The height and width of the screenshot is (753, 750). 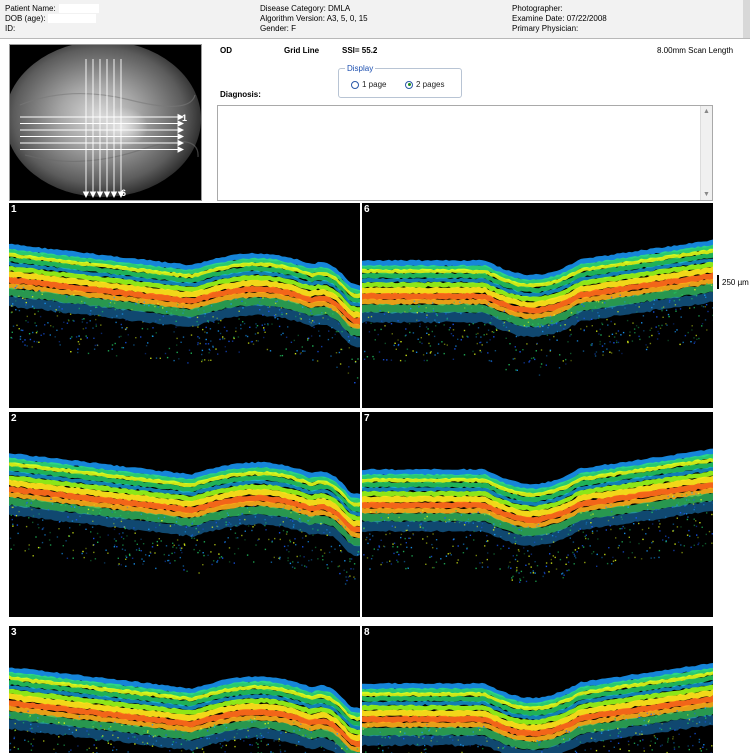 What do you see at coordinates (706, 153) in the screenshot?
I see `diagnosis-scrollbar: ▲ ▼` at bounding box center [706, 153].